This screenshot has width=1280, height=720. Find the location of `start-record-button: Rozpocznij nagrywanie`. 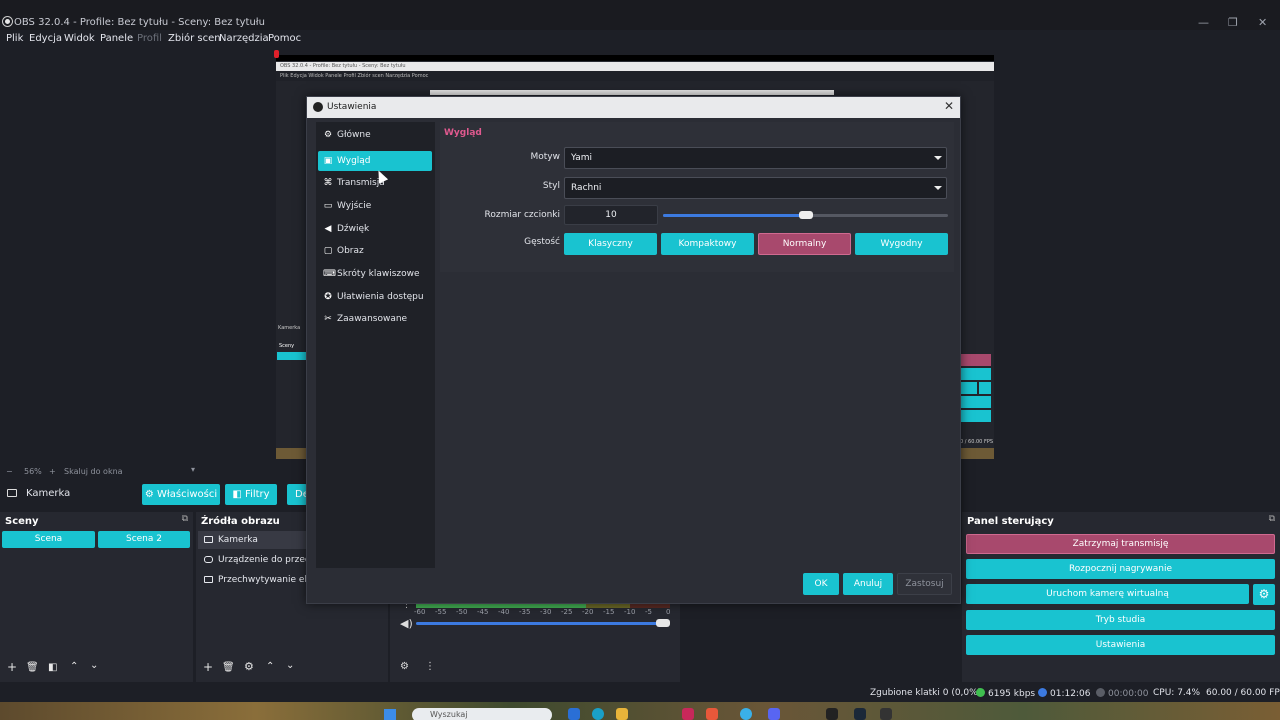

start-record-button: Rozpocznij nagrywanie is located at coordinates (1120, 569).